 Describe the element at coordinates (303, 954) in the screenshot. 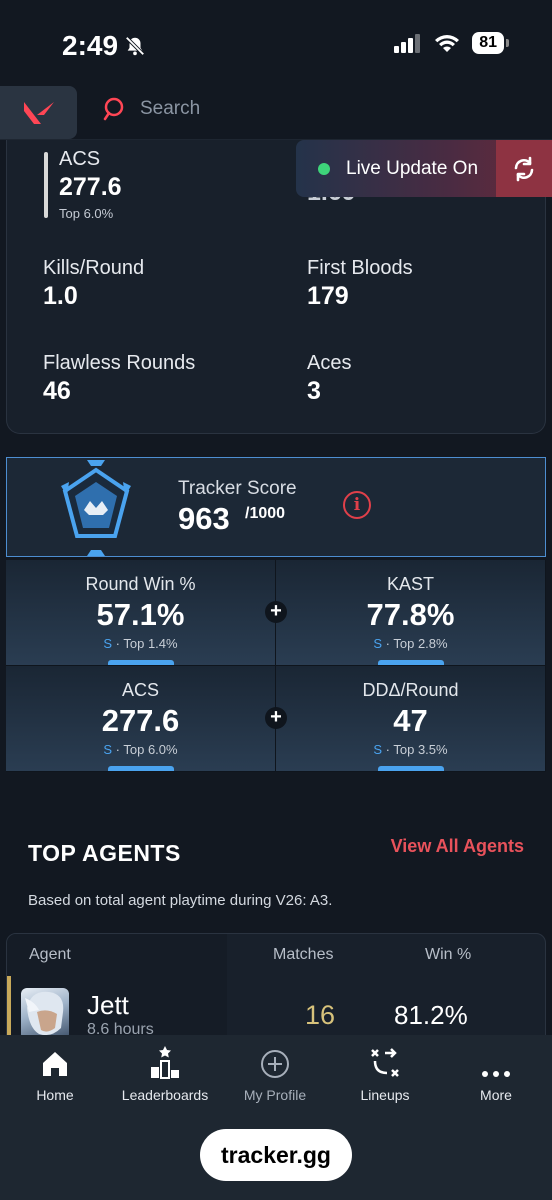

I see `column-header-matches: Matches` at that location.